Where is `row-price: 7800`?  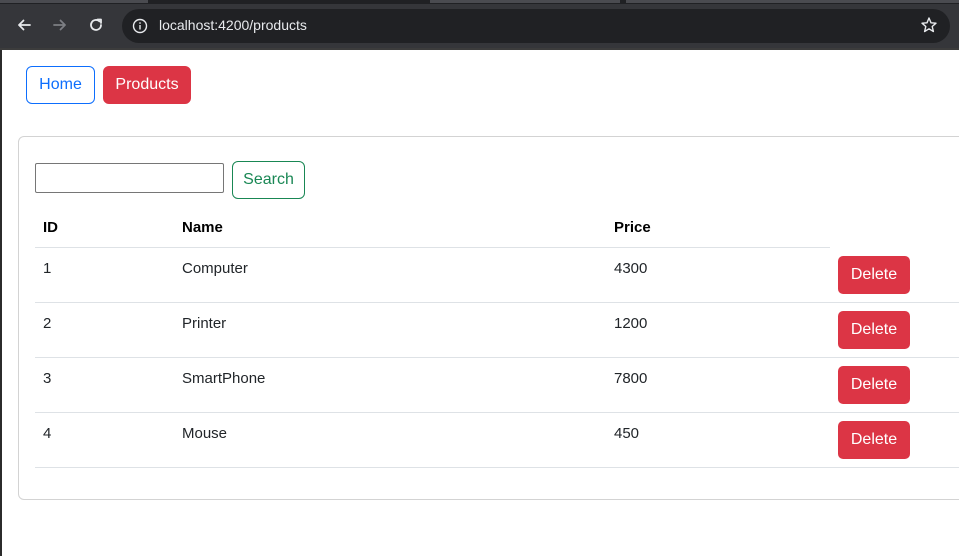
row-price: 7800 is located at coordinates (631, 378).